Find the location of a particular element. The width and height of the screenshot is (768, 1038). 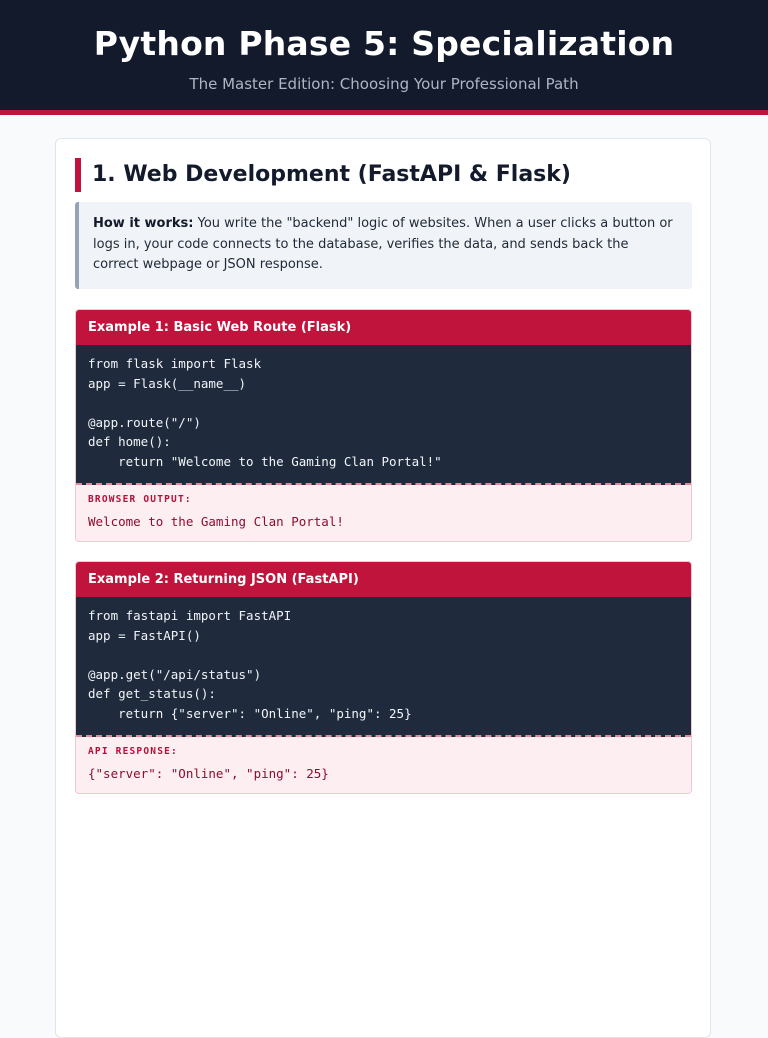

info-label: How it works: is located at coordinates (143, 223).